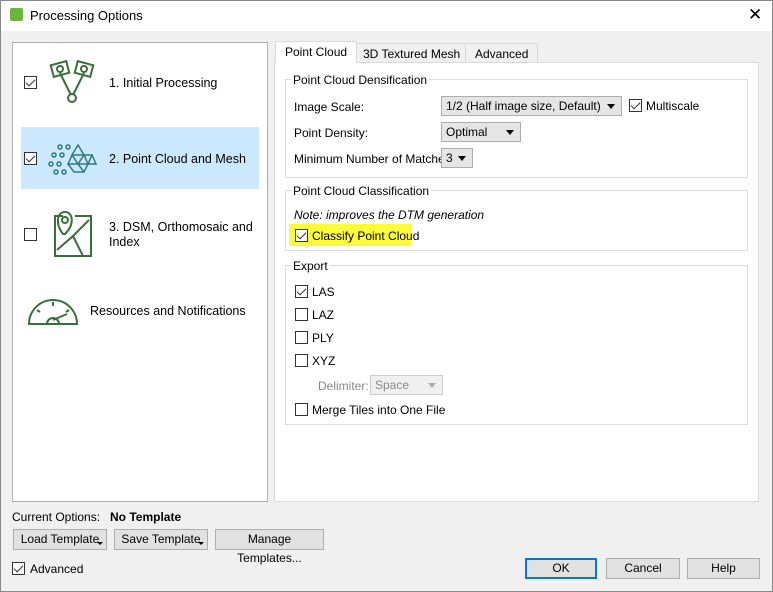 This screenshot has width=773, height=592. Describe the element at coordinates (73, 233) in the screenshot. I see `map-pin-icon` at that location.